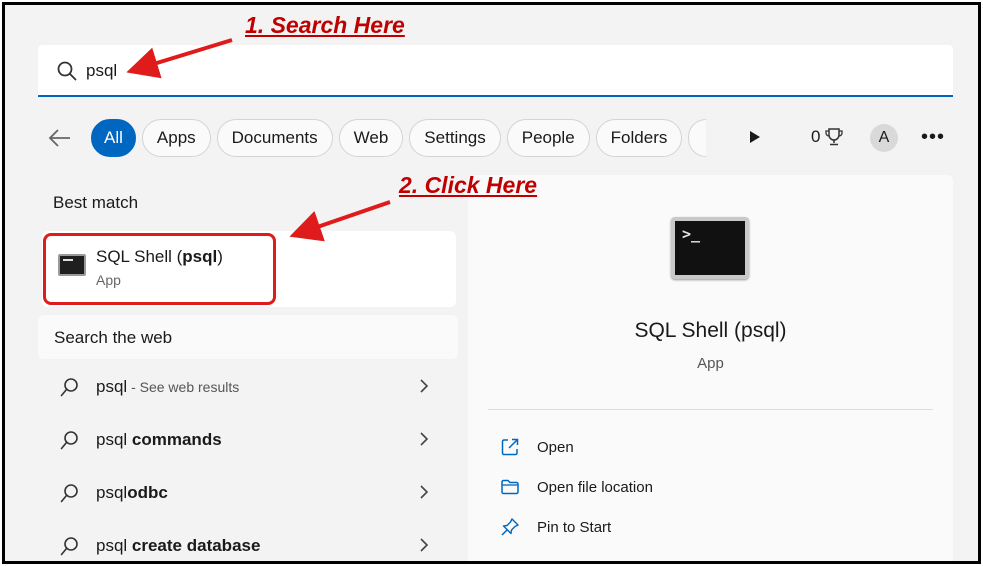 The image size is (983, 566). I want to click on arrow-left-icon, so click(59, 138).